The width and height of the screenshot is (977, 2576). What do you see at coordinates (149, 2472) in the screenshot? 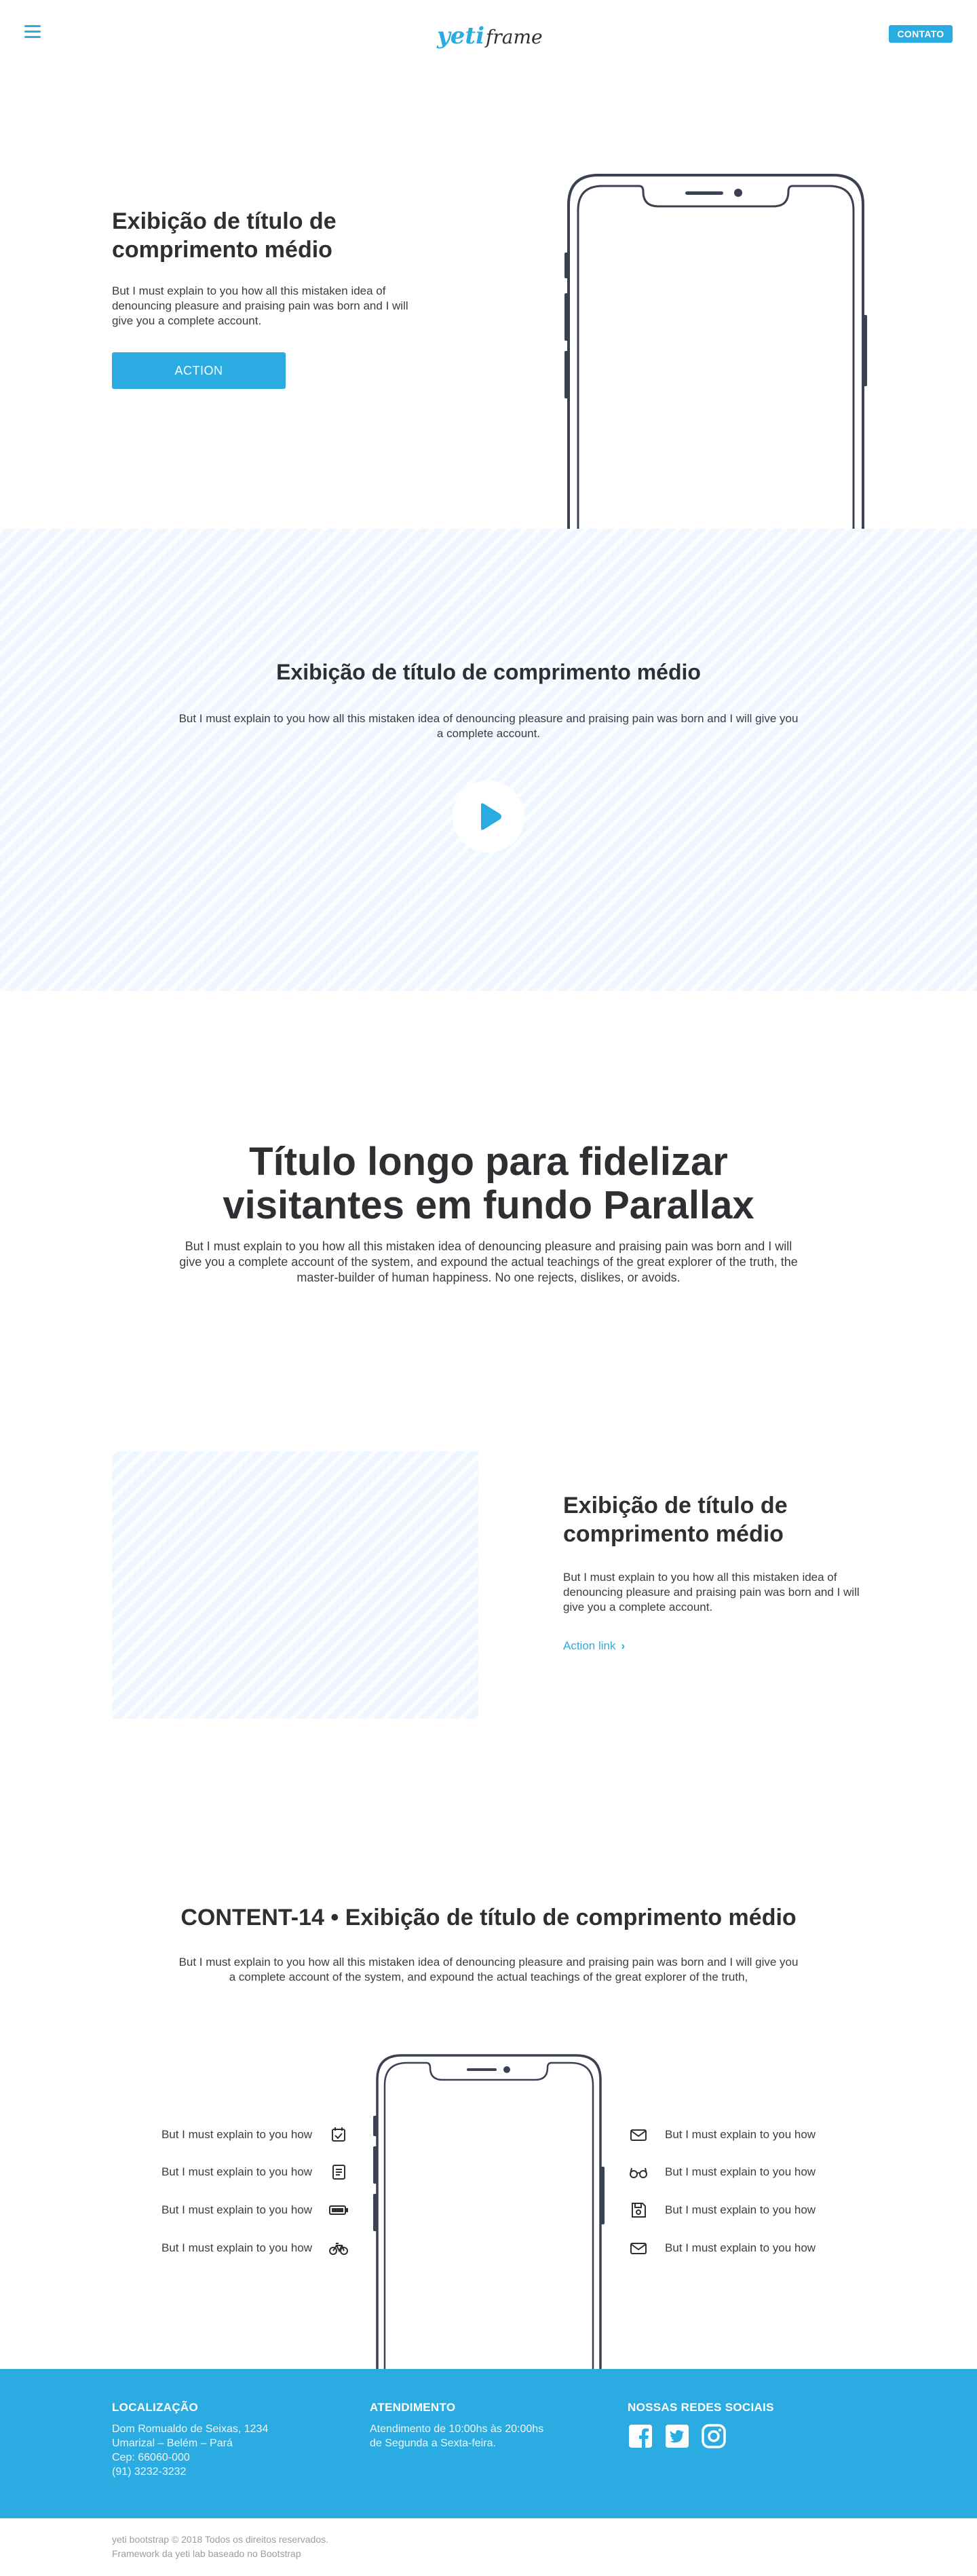
I see `footer-location-line: (91) 3232-3232` at bounding box center [149, 2472].